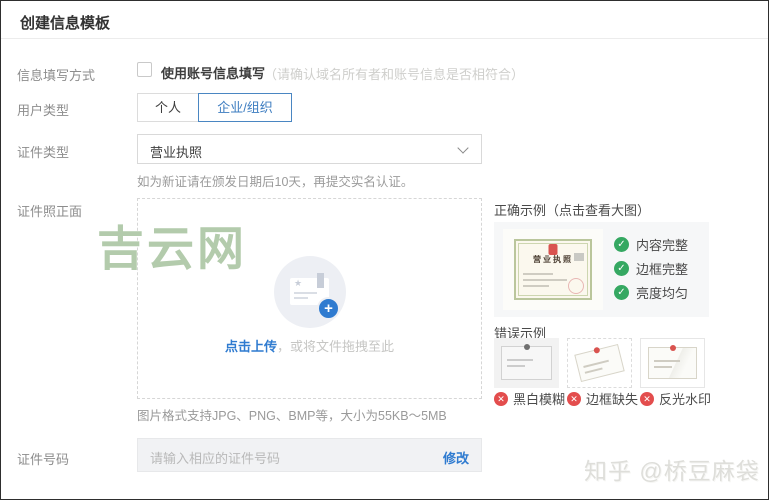 This screenshot has height=500, width=769. What do you see at coordinates (576, 286) in the screenshot?
I see `seal-icon` at bounding box center [576, 286].